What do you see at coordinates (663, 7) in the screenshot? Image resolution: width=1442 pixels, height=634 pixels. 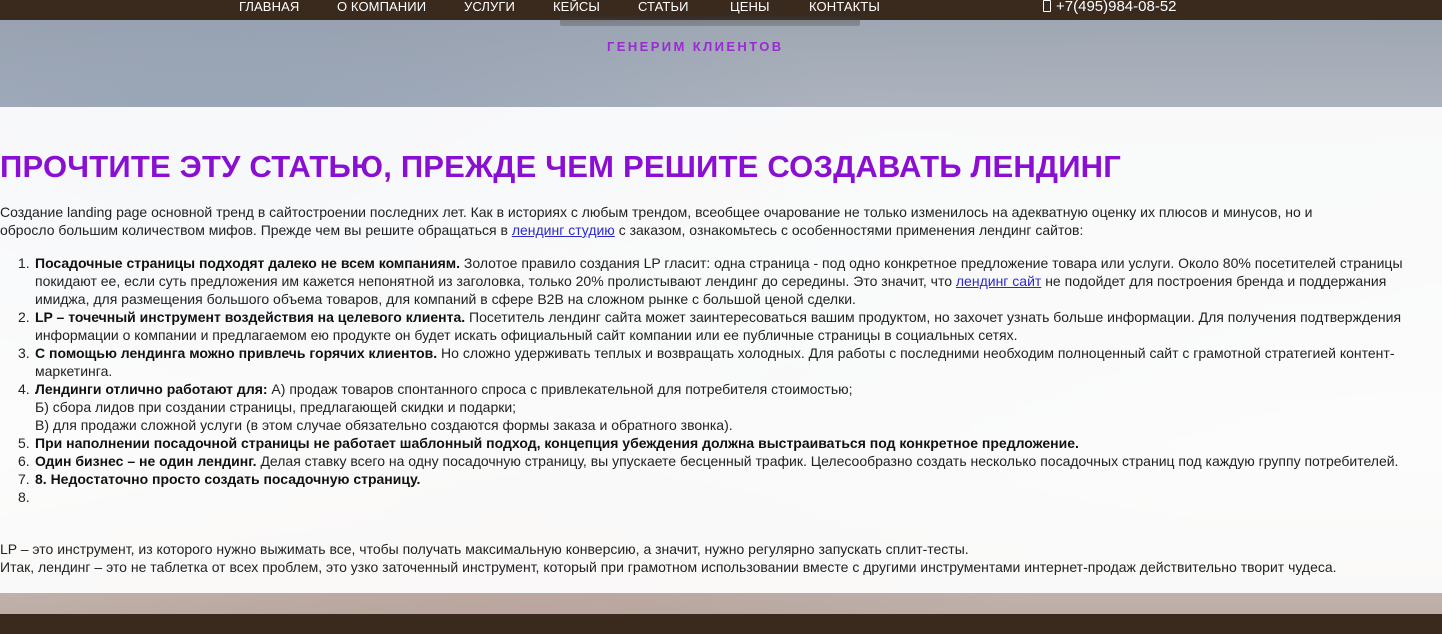 I see `nav-item-articles: СТАТЬИ` at bounding box center [663, 7].